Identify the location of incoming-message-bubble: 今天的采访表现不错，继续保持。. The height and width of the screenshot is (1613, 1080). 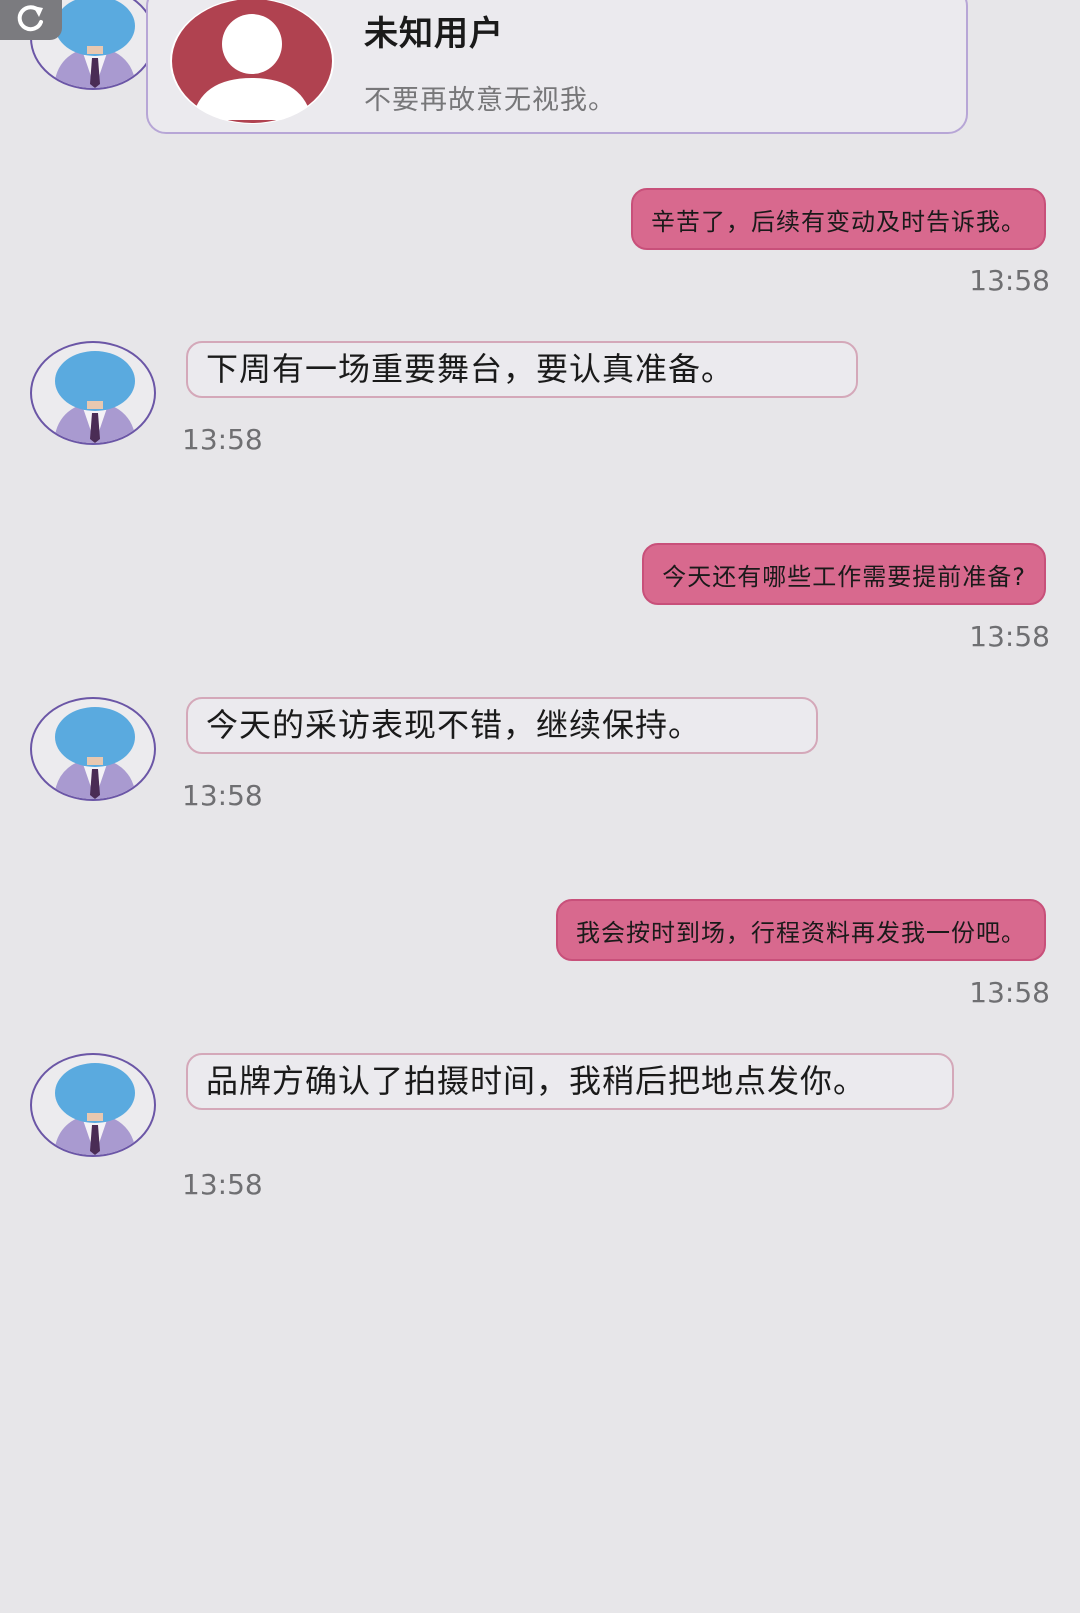
(502, 725).